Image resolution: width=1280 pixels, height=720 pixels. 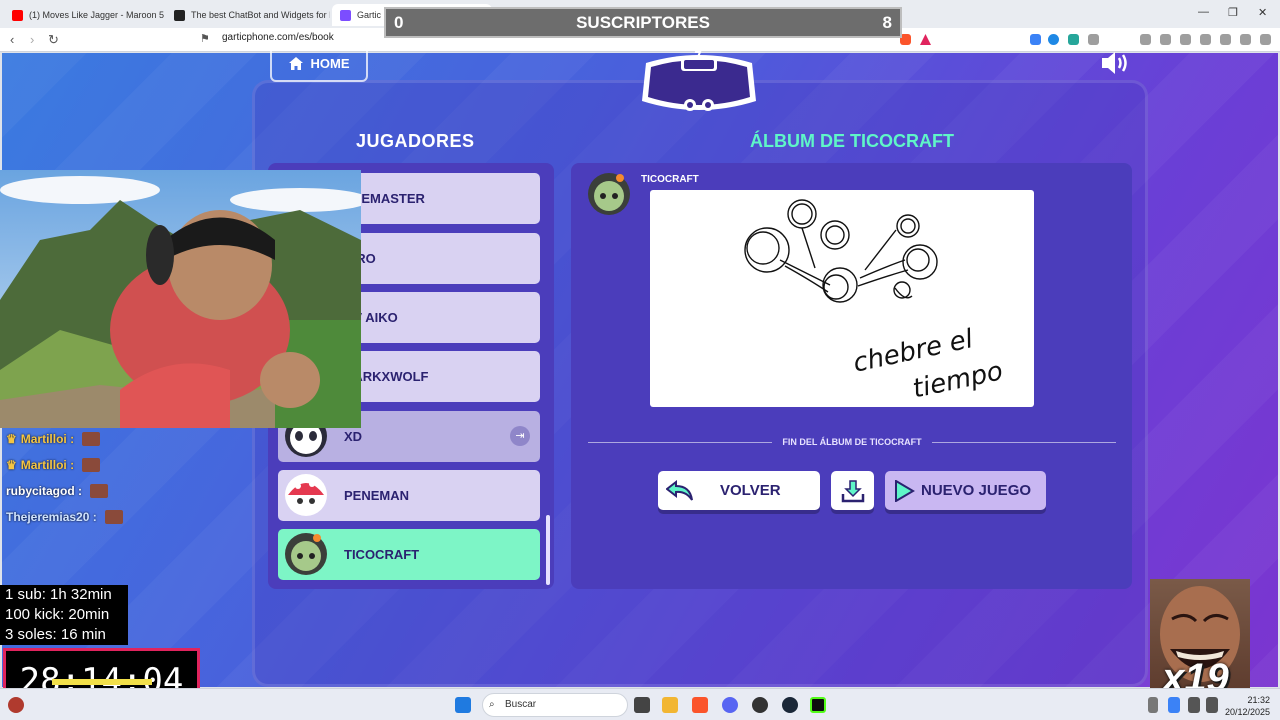 What do you see at coordinates (555, 705) in the screenshot?
I see `taskbar-search: ⌕ Buscar` at bounding box center [555, 705].